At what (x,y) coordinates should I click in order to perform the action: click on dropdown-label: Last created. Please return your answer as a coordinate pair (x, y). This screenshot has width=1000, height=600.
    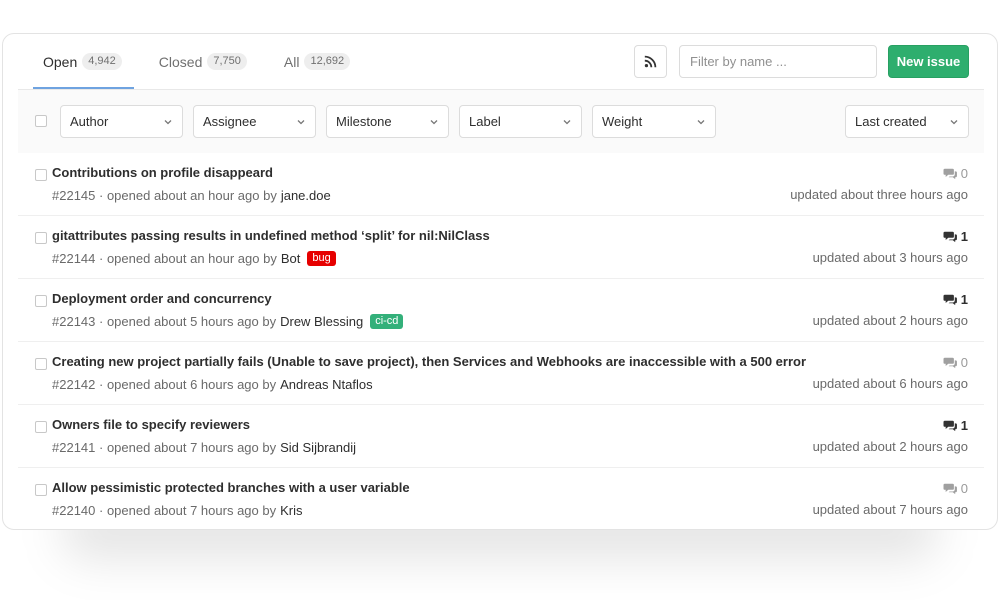
    Looking at the image, I should click on (891, 121).